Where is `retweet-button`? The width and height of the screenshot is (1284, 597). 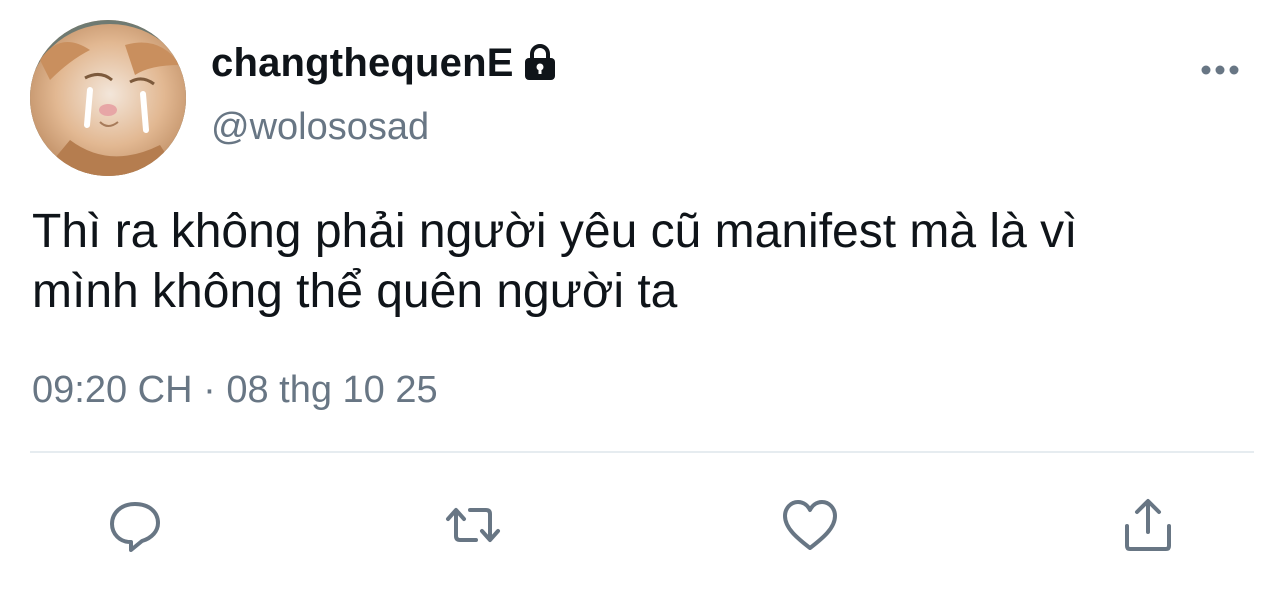
retweet-button is located at coordinates (473, 525).